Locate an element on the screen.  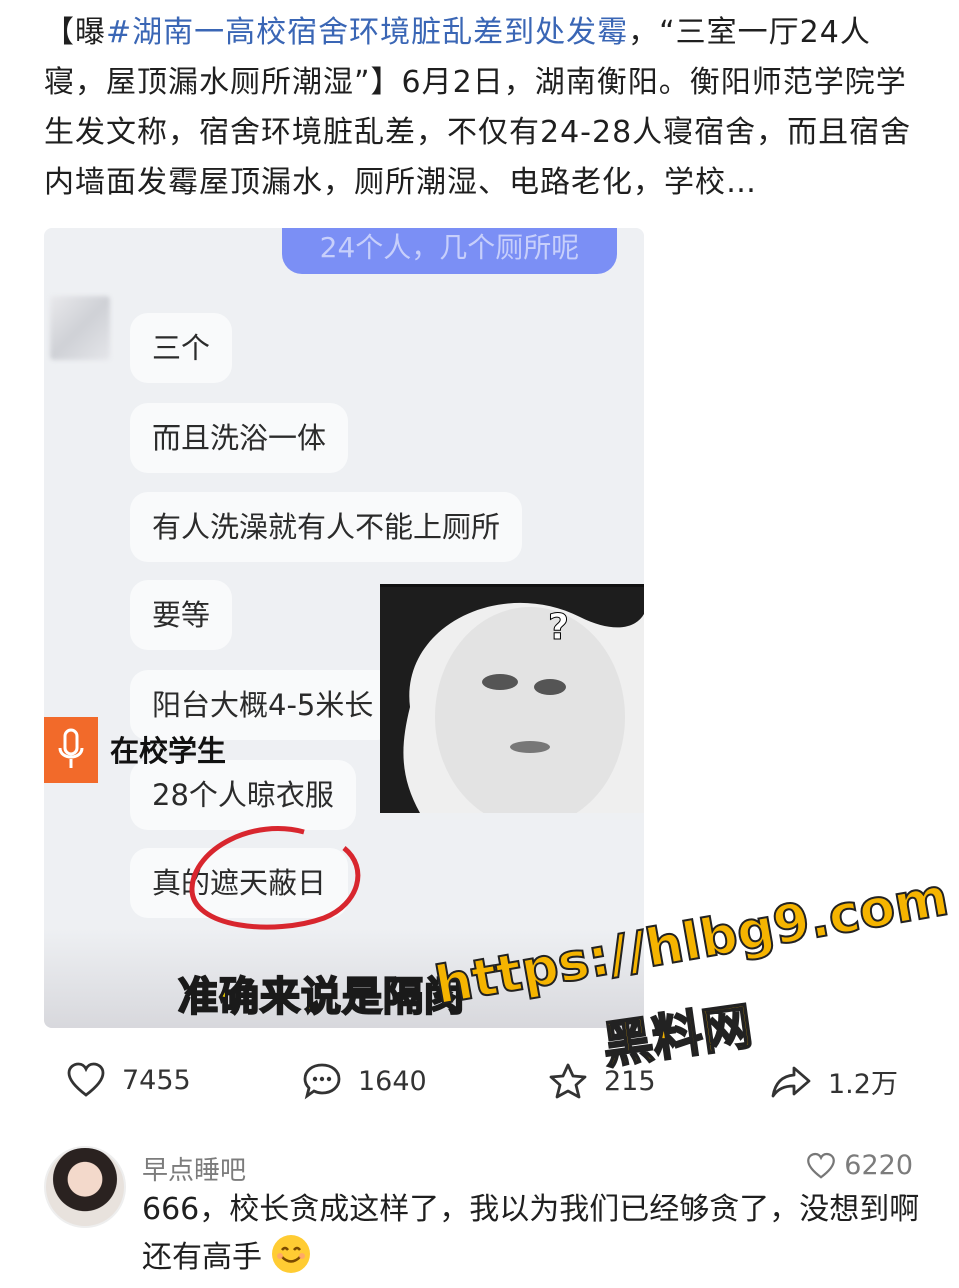
comment-text: 666，校长贪成这样了，我以为我们已经够贪了，没想到啊还有高手 is located at coordinates (532, 1234).